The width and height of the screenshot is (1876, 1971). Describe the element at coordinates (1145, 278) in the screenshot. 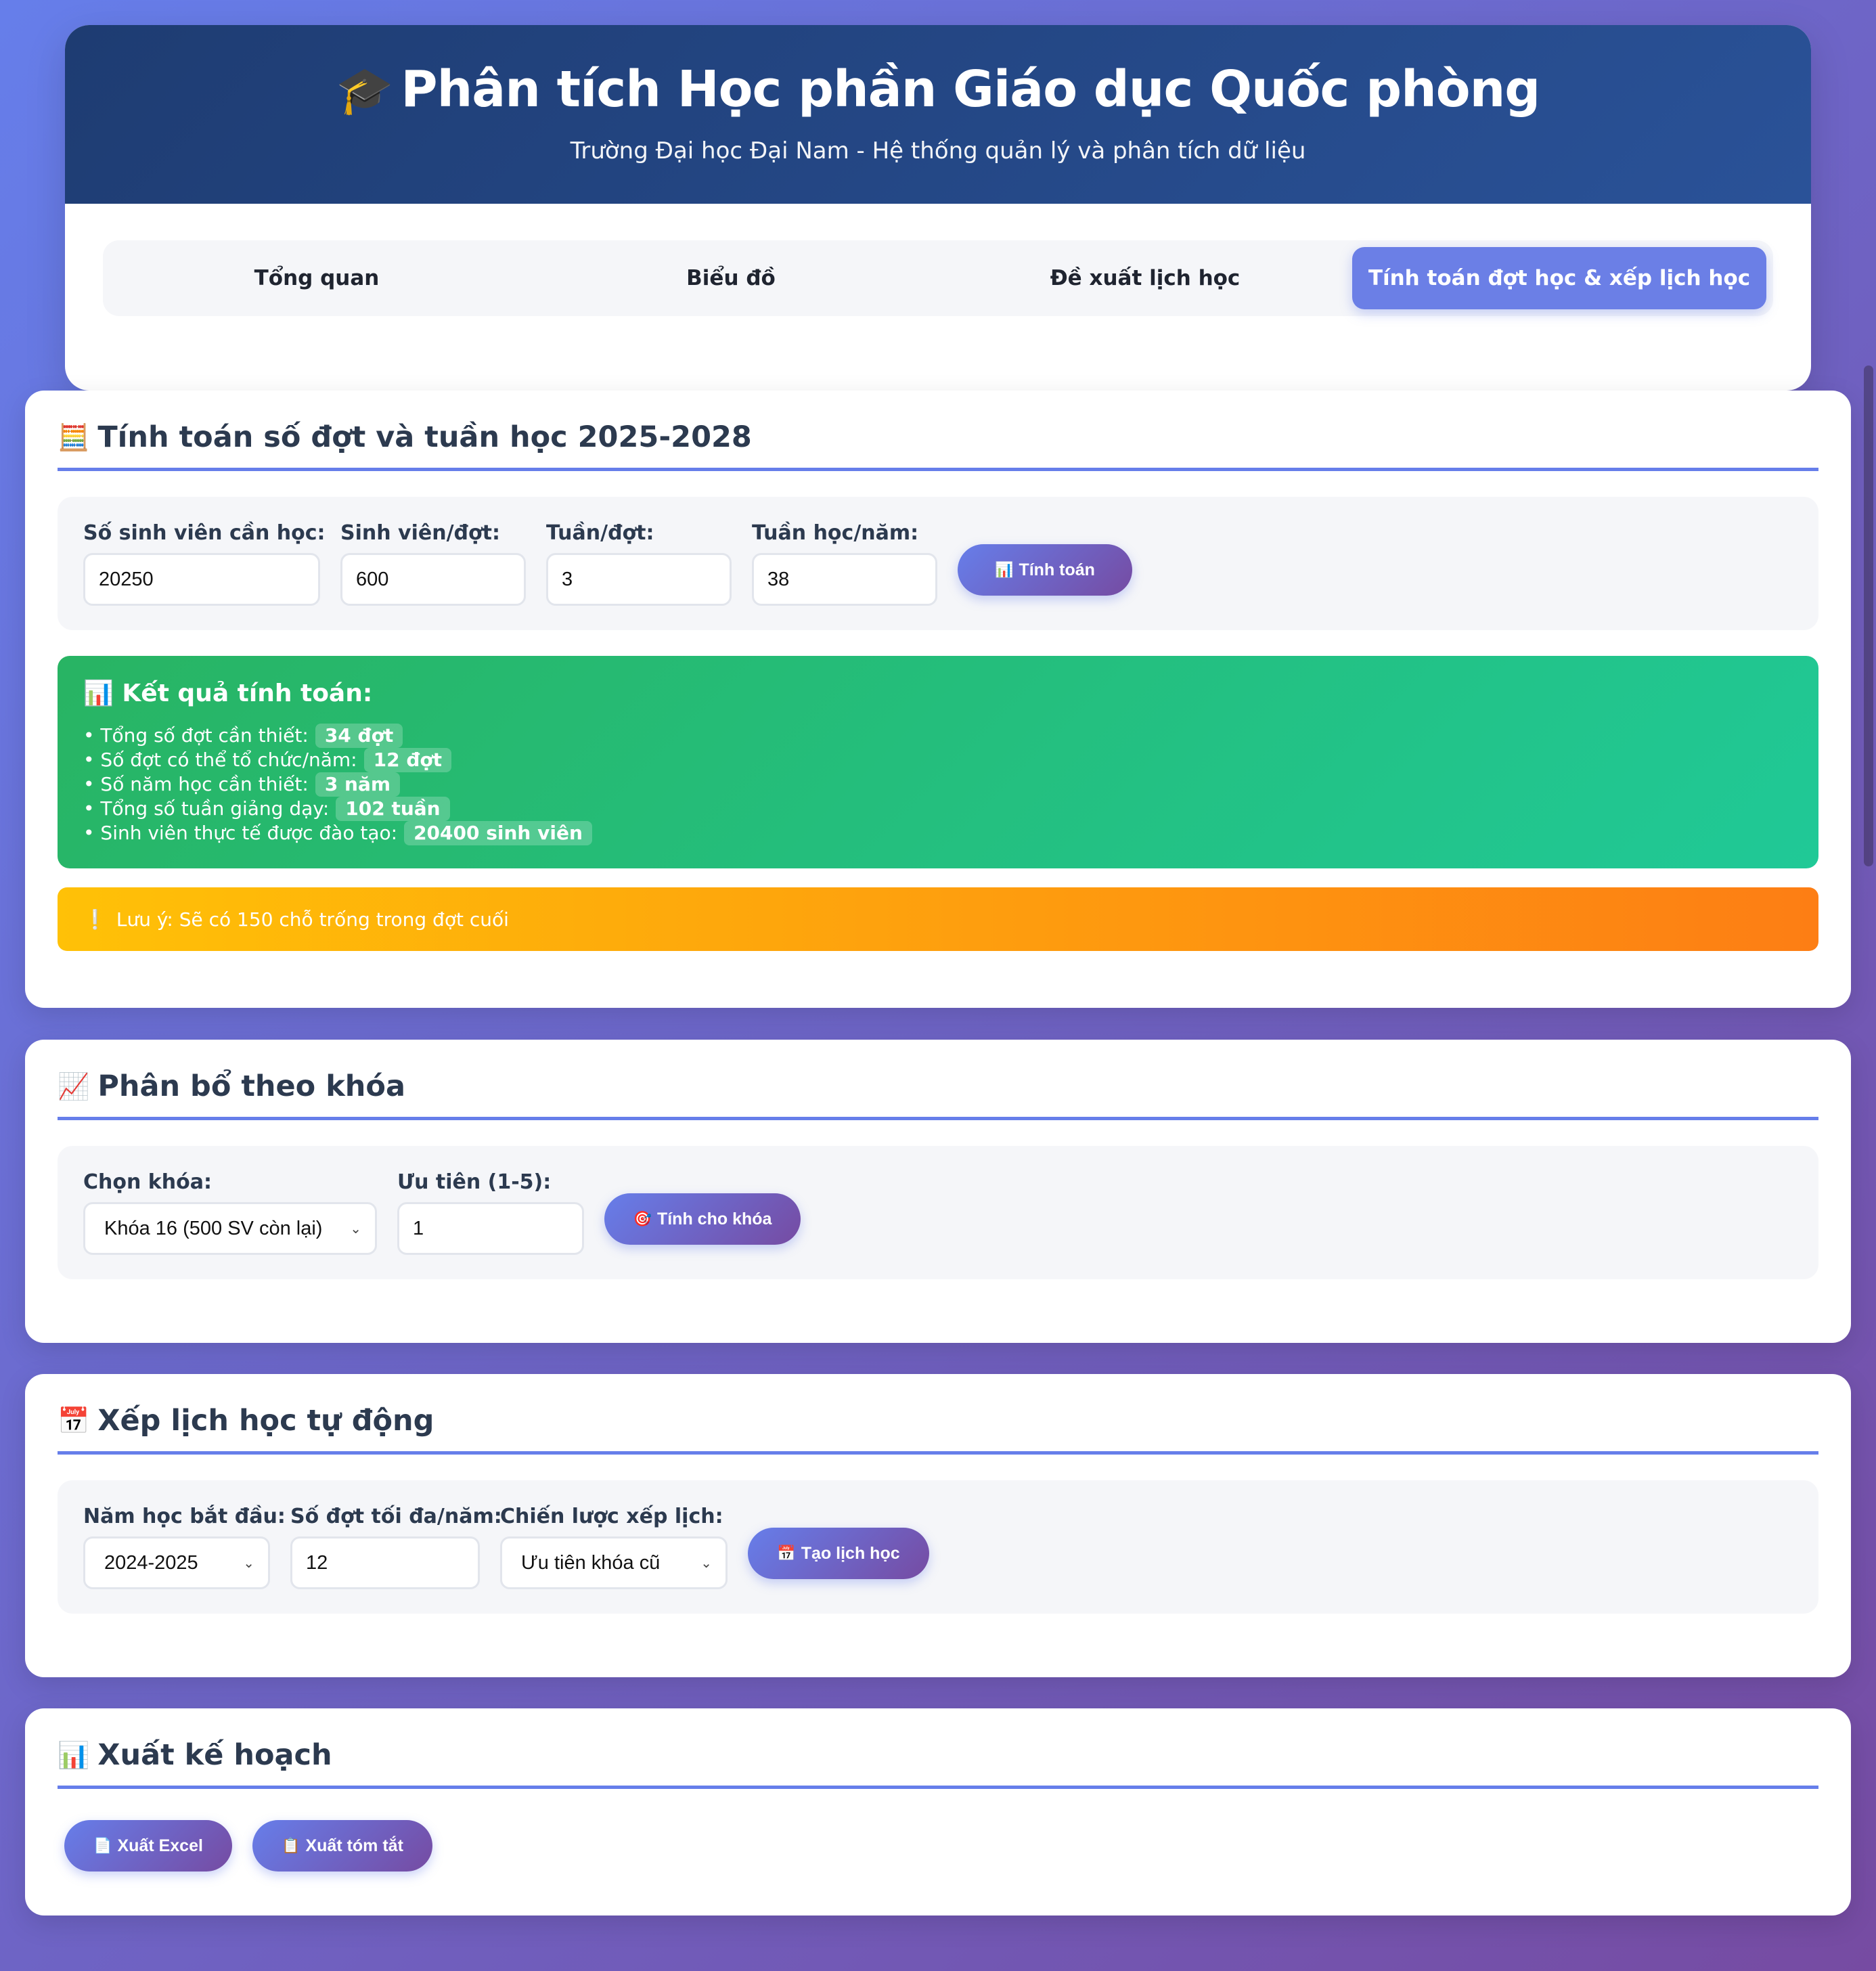

I see `tab-schedule-proposal: Đề xuất lịch học` at that location.